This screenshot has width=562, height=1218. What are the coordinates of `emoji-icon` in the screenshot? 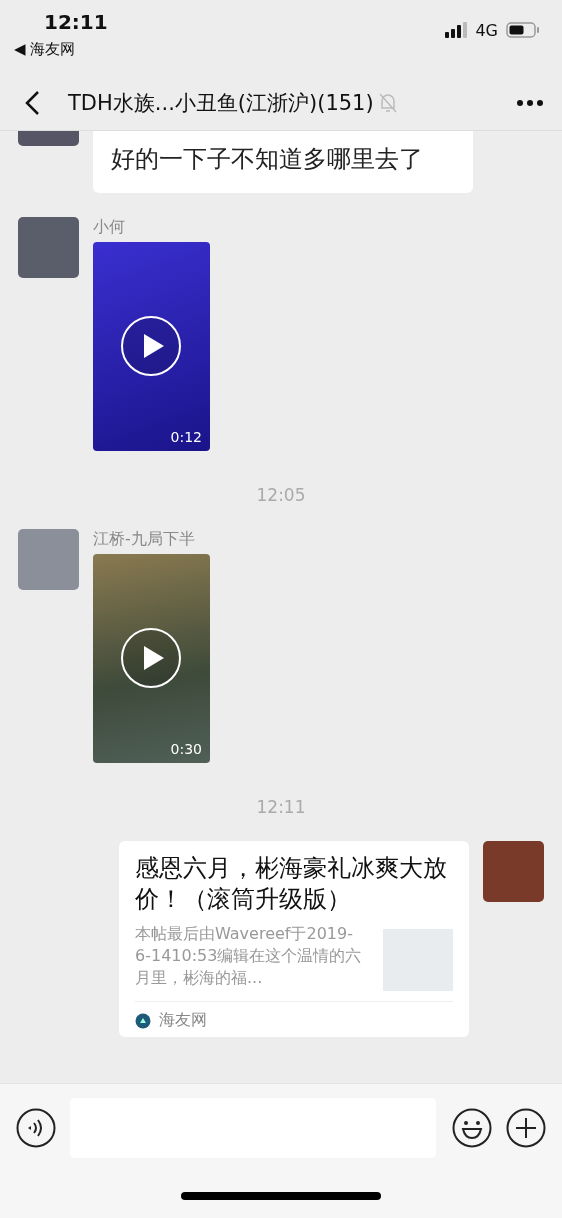 It's located at (472, 1128).